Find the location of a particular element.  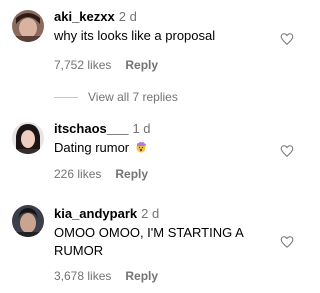

like-count: 7,752 likes is located at coordinates (82, 65).